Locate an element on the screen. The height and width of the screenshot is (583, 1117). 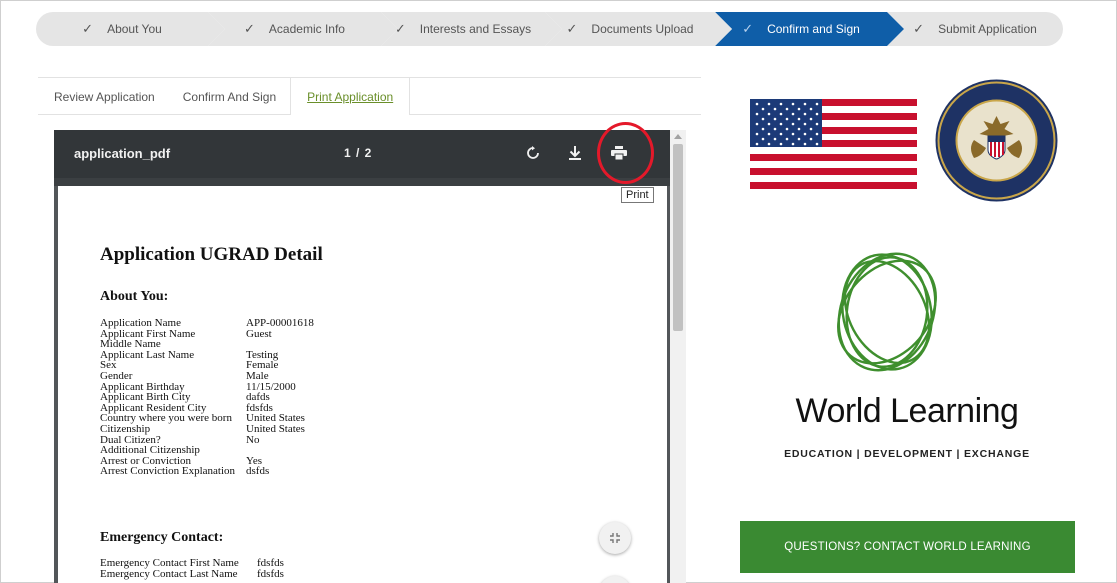
tab-print-application: Print Application is located at coordinates (350, 96).